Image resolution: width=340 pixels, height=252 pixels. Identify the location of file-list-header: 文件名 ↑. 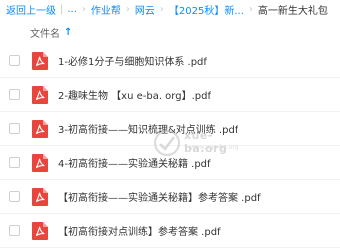
(170, 32).